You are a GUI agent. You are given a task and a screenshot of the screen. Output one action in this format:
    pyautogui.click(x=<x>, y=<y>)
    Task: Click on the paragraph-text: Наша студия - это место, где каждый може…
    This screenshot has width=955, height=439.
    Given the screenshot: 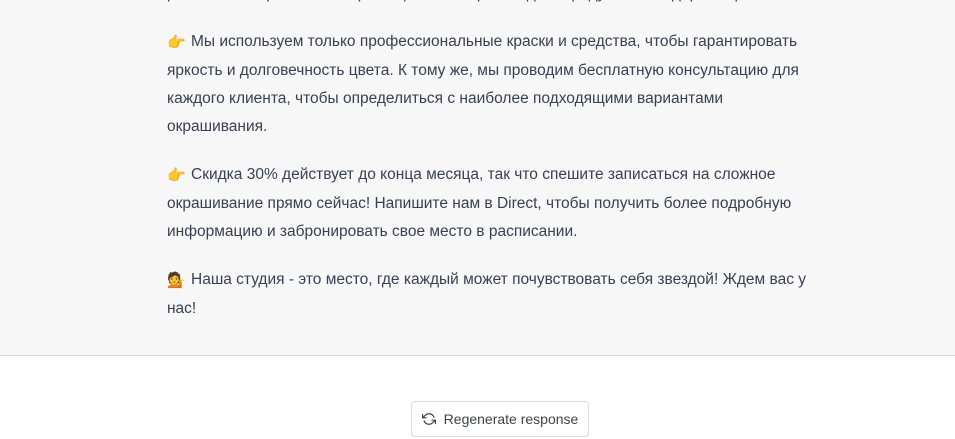 What is the action you would take?
    pyautogui.click(x=486, y=294)
    